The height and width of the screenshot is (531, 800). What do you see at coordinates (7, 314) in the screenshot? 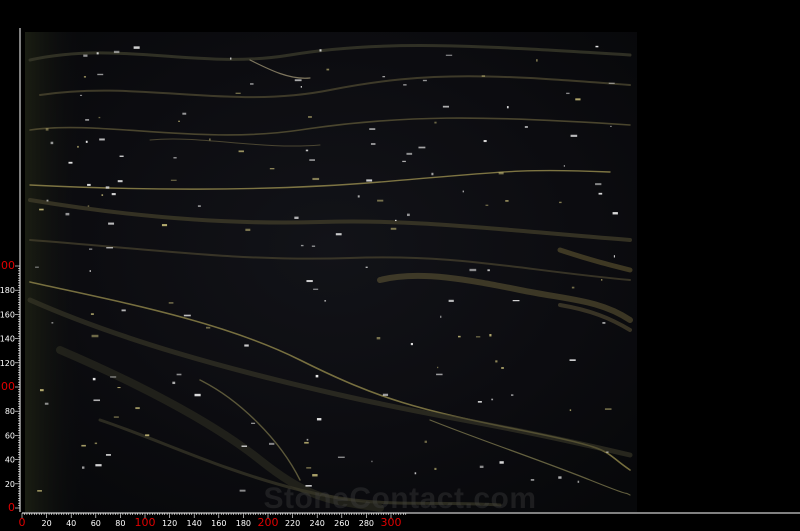
I see `y-tick-label: 160` at bounding box center [7, 314].